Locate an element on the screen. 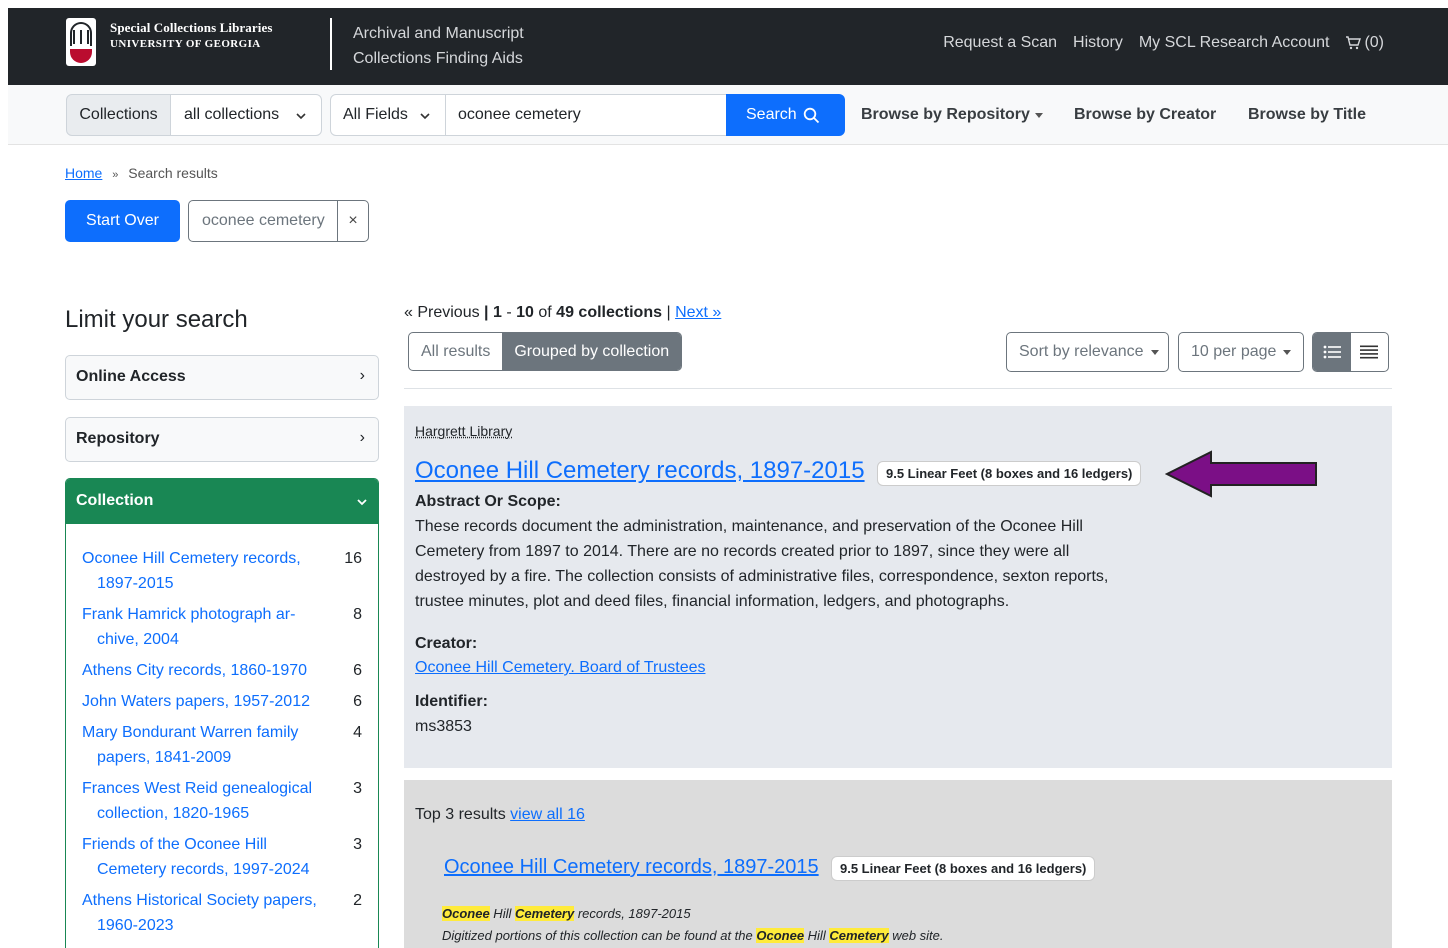 The width and height of the screenshot is (1448, 948). cart-count: (0) is located at coordinates (1374, 42).